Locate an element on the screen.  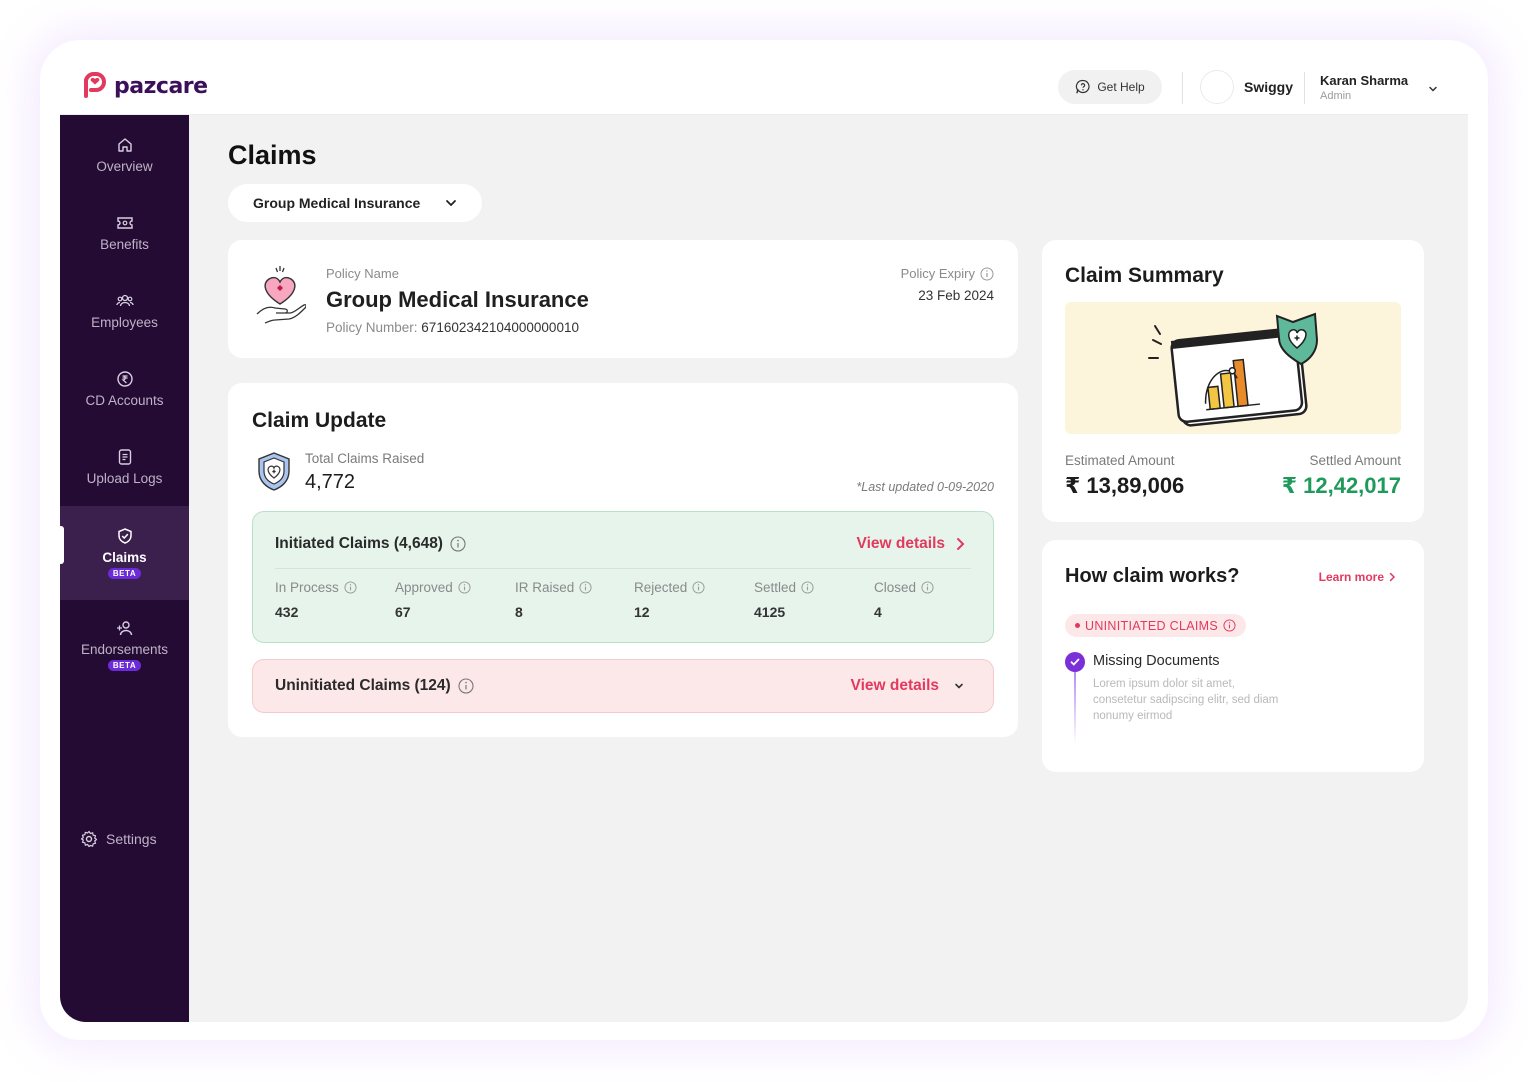
stat-value: 4125 is located at coordinates (770, 612).